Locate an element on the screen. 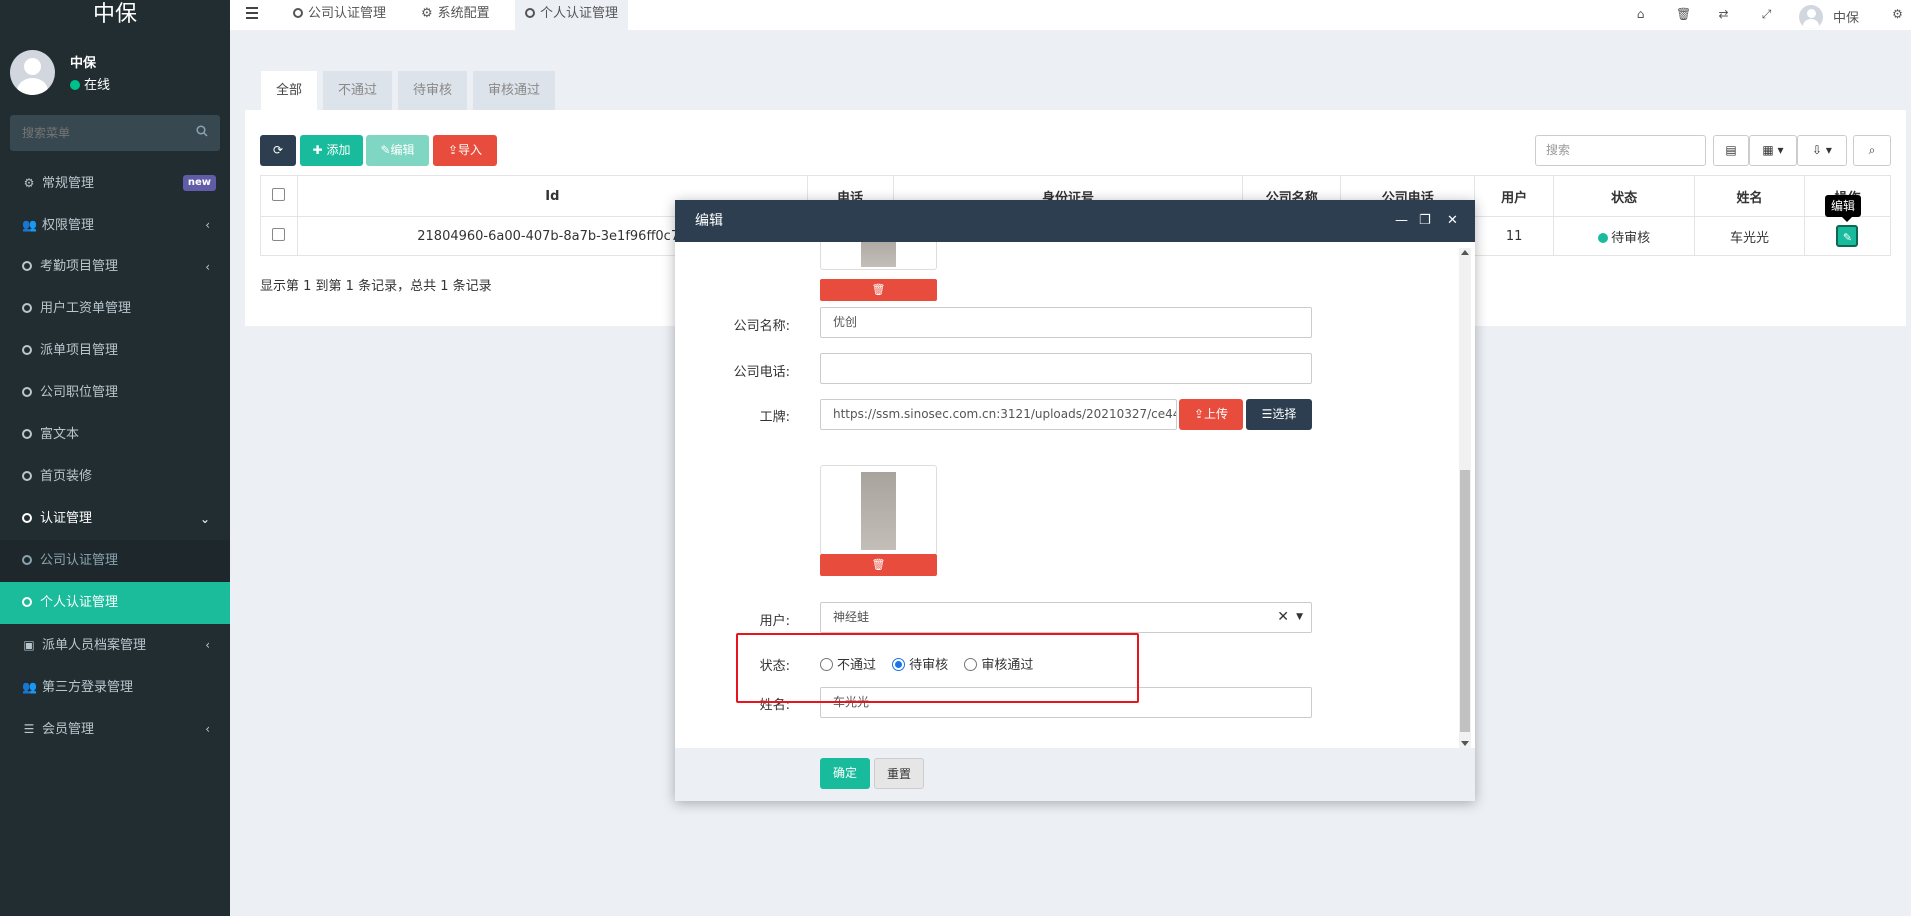  sidebar-item-attendance: 考勤项目管理 ‹ is located at coordinates (115, 267).